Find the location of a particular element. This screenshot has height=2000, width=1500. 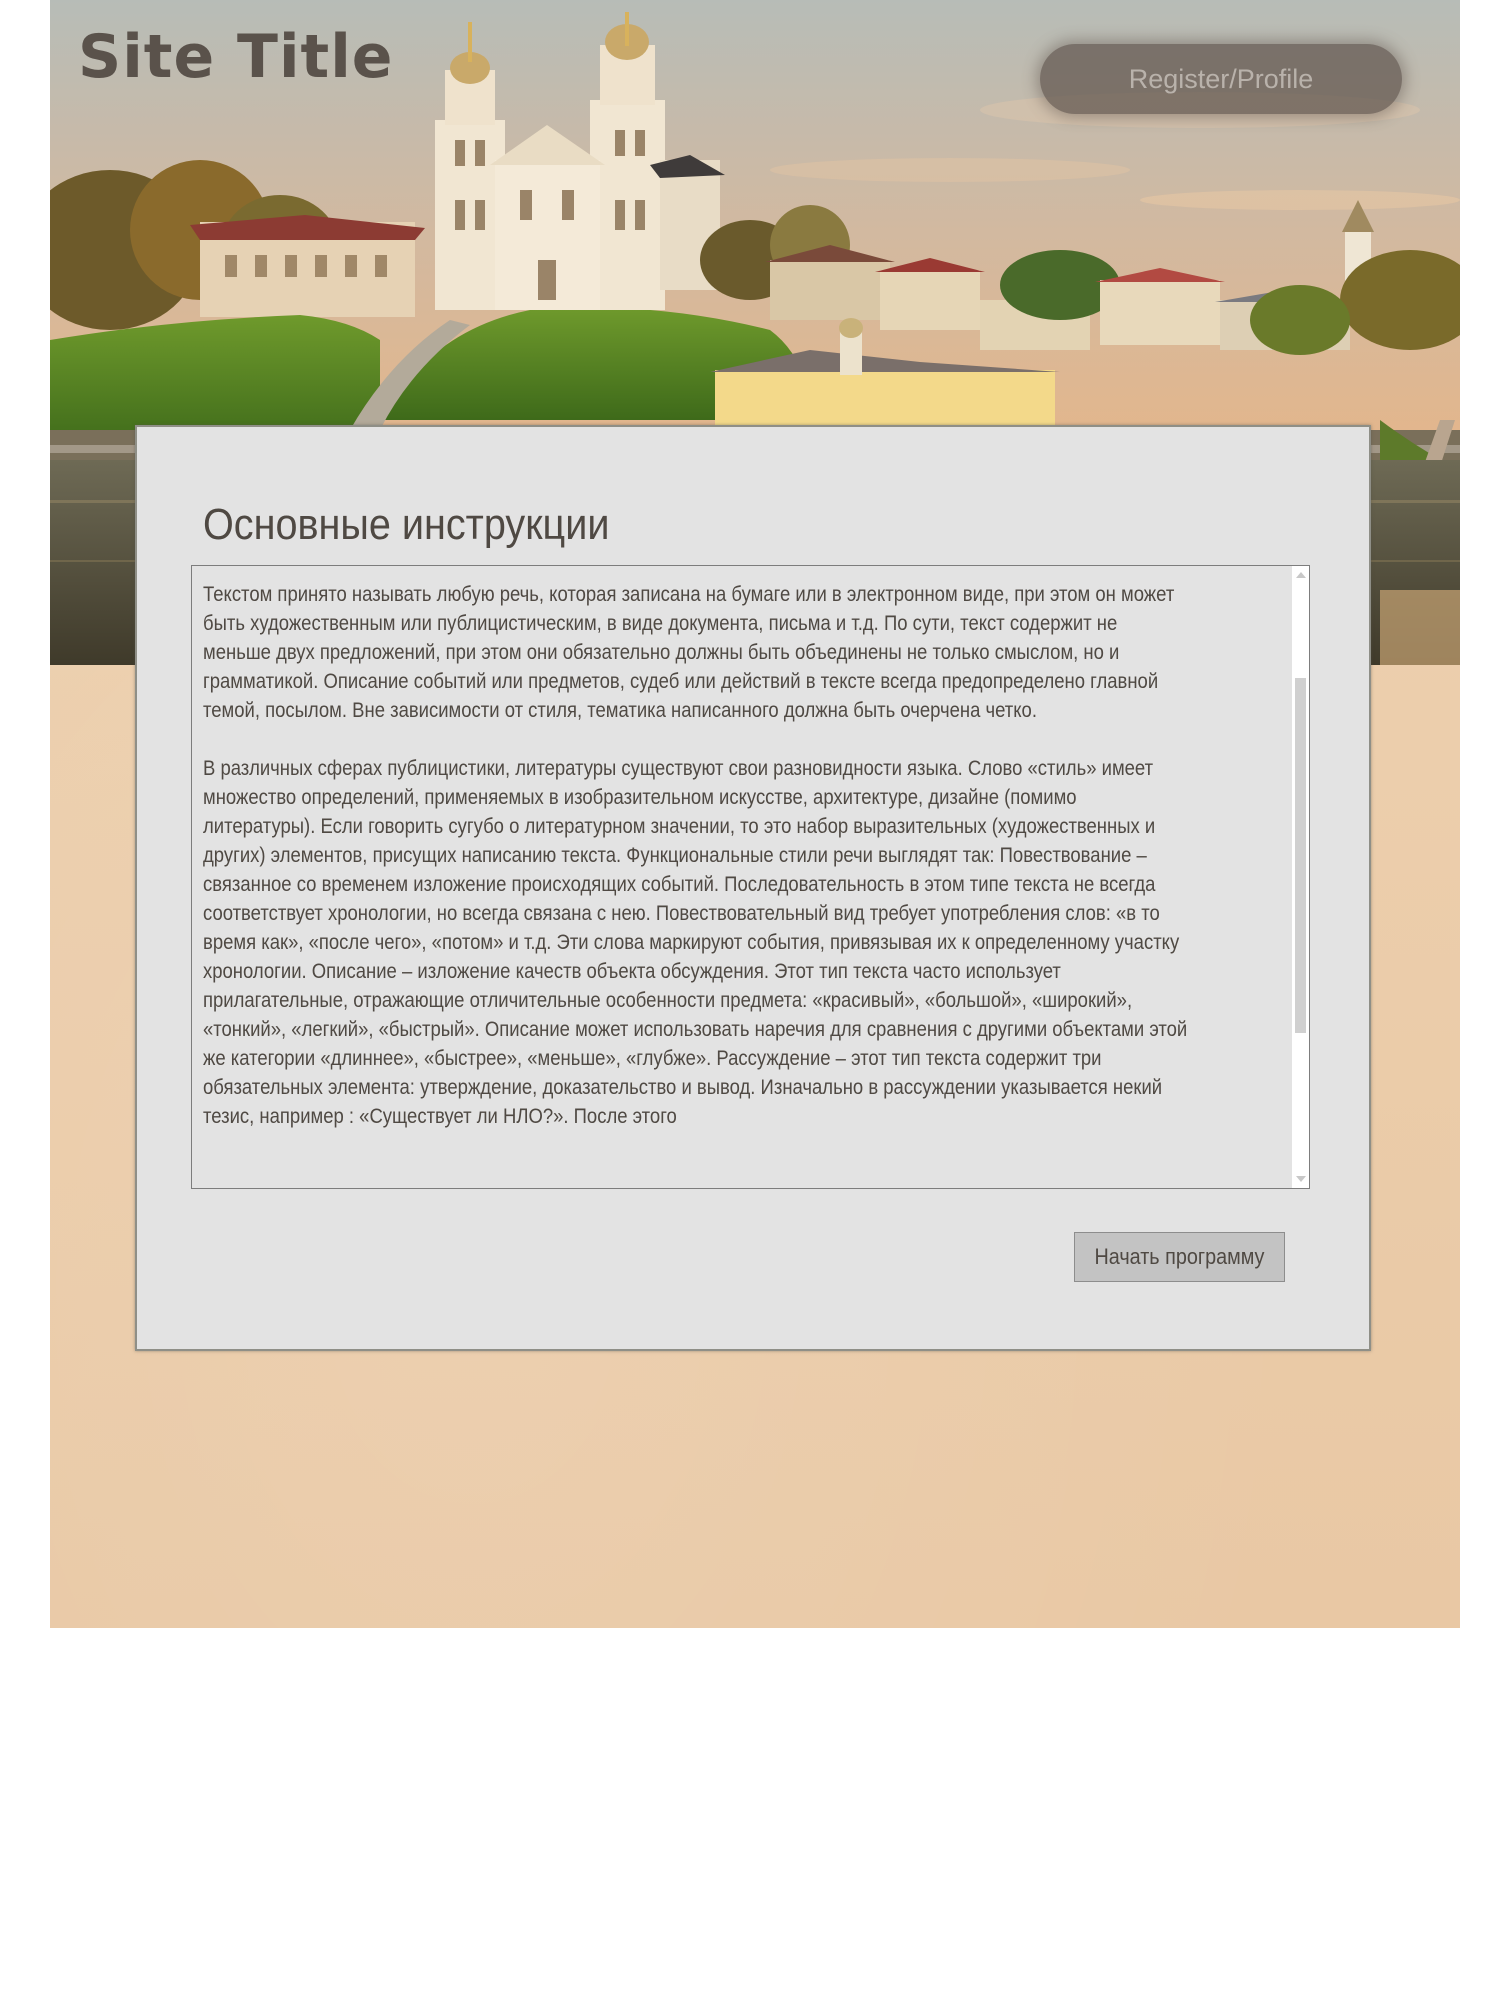

scroll-down-arrow-icon is located at coordinates (1301, 1179).